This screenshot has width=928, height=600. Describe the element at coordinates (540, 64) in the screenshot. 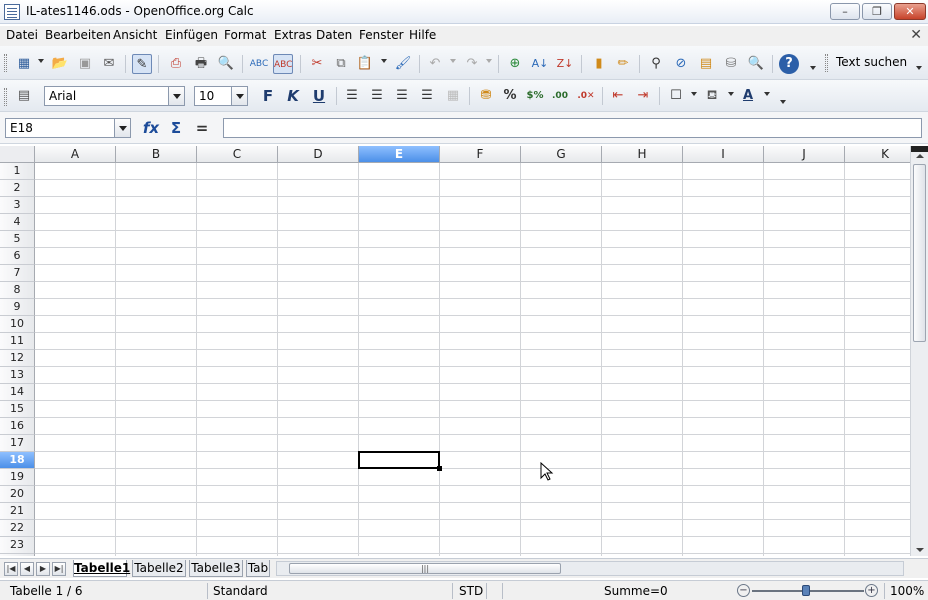

I see `sort-ascending-icon: A↓` at that location.